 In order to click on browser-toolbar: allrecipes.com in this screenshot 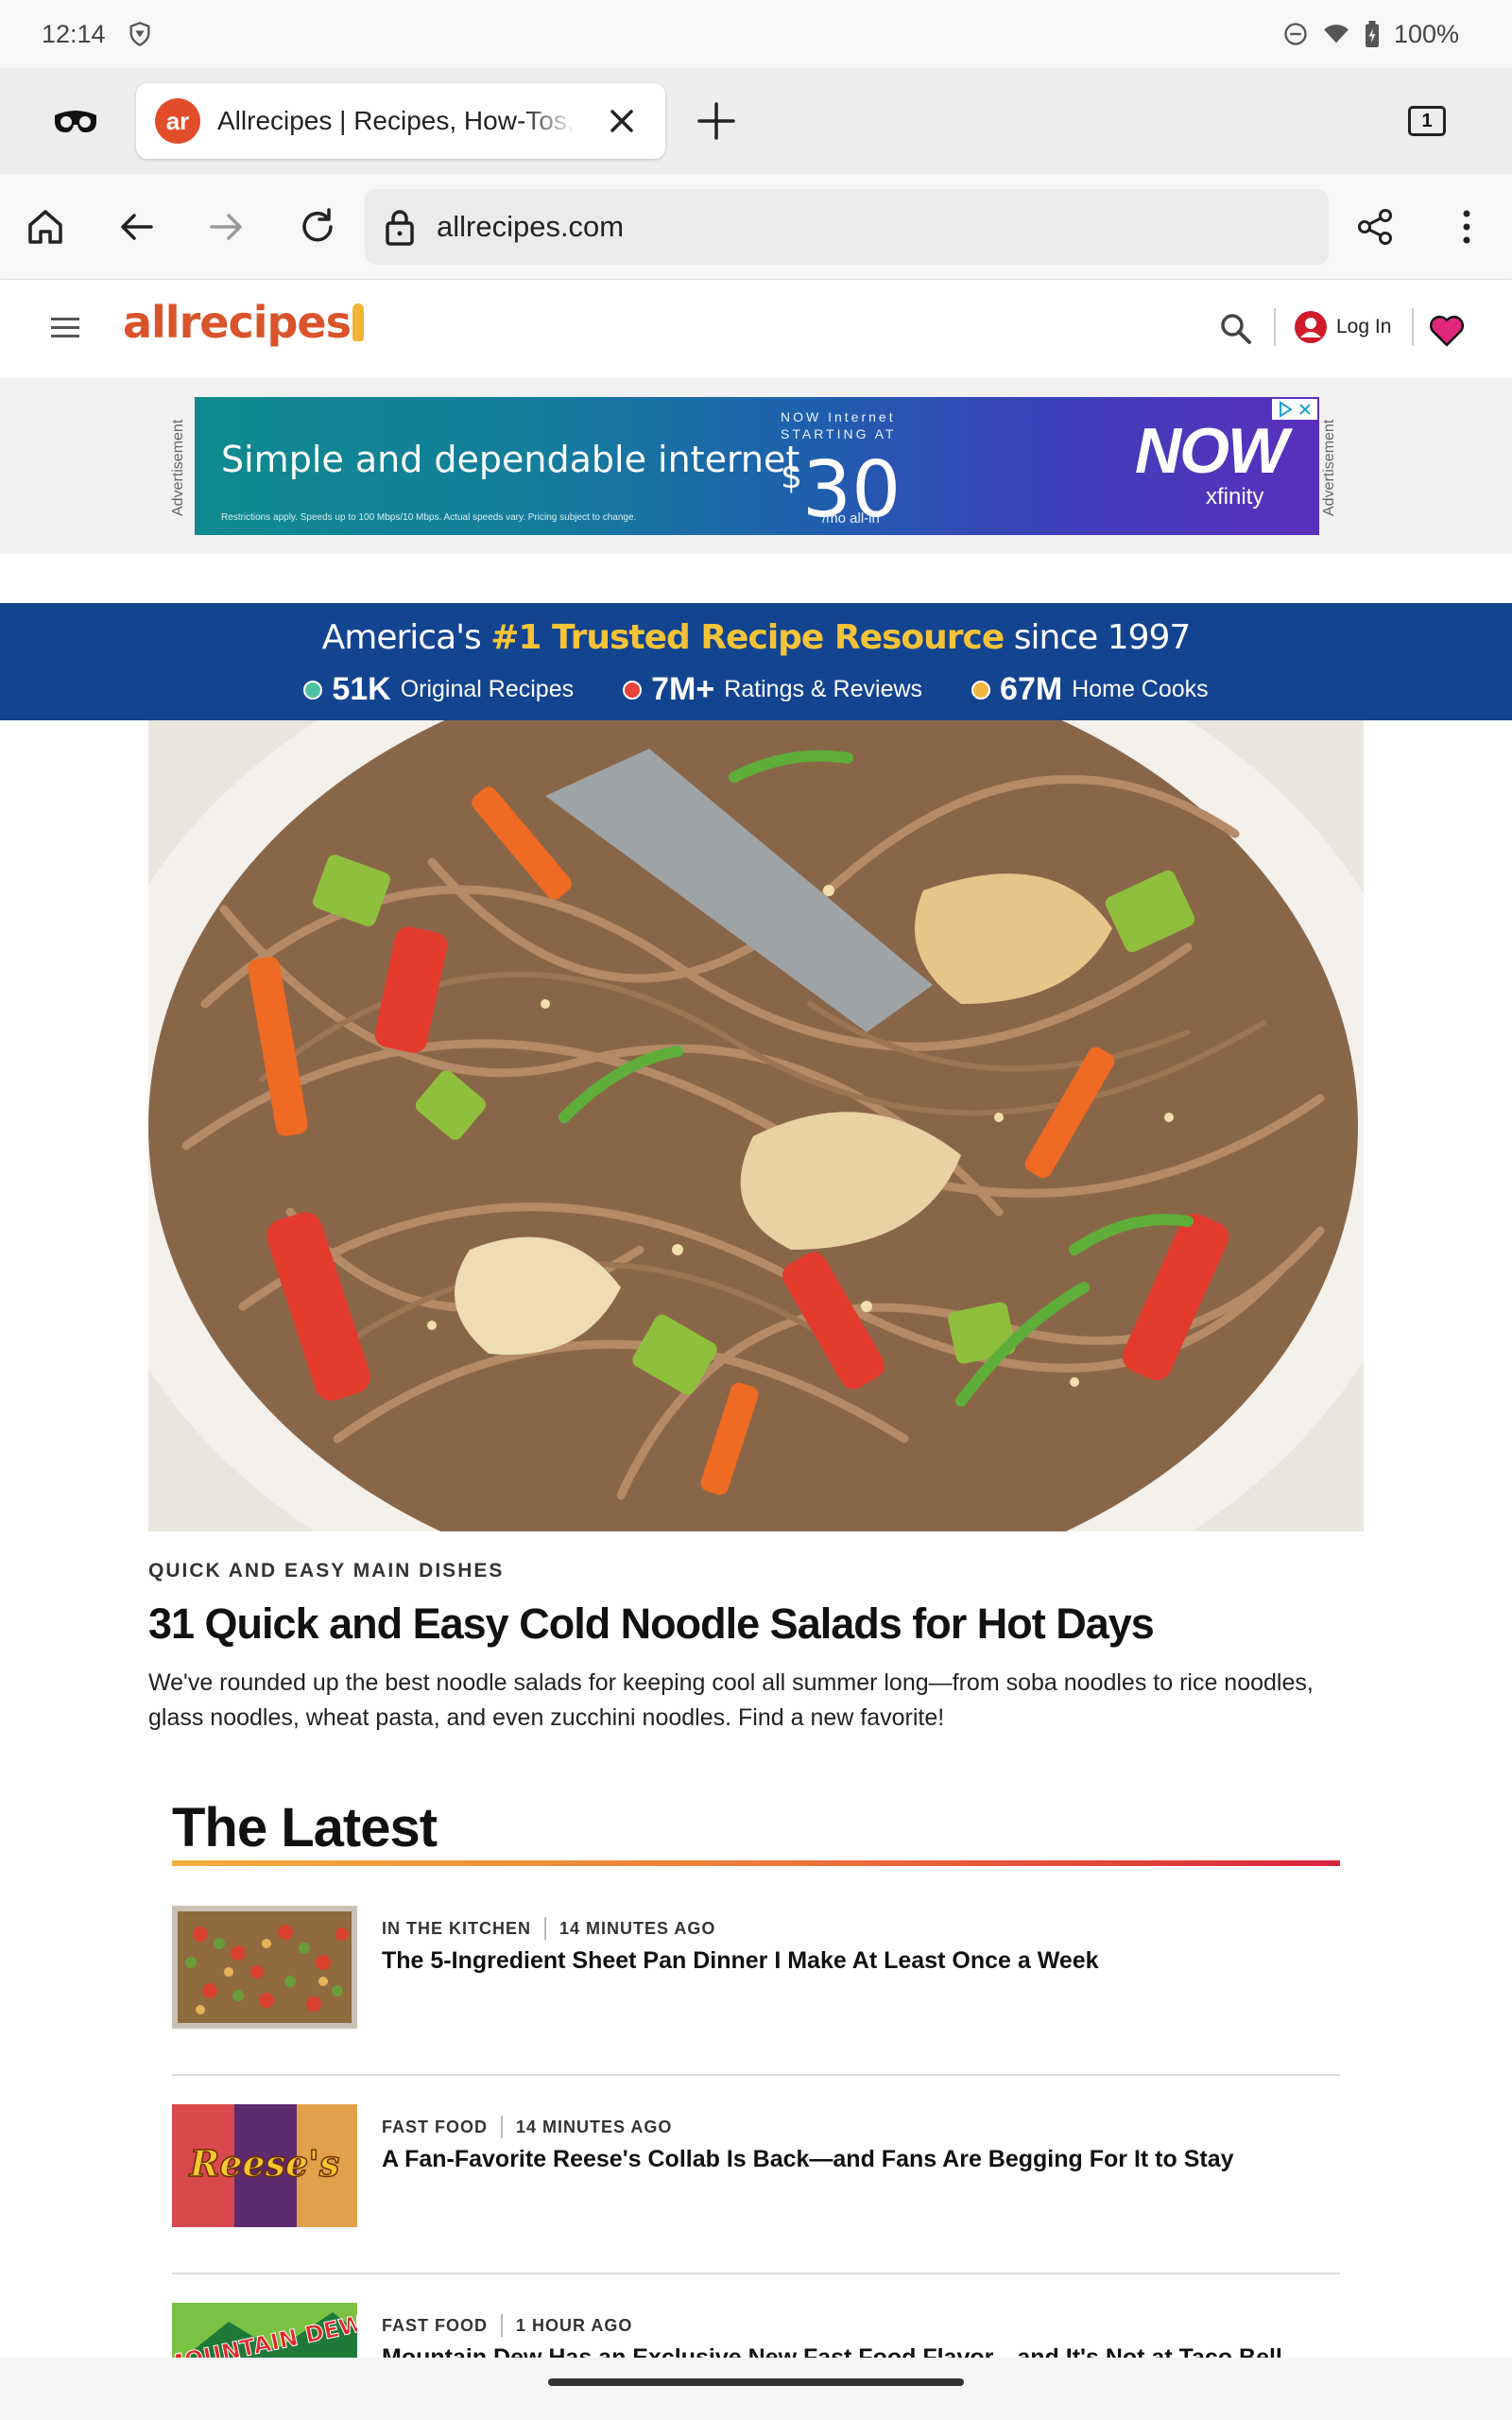, I will do `click(756, 227)`.